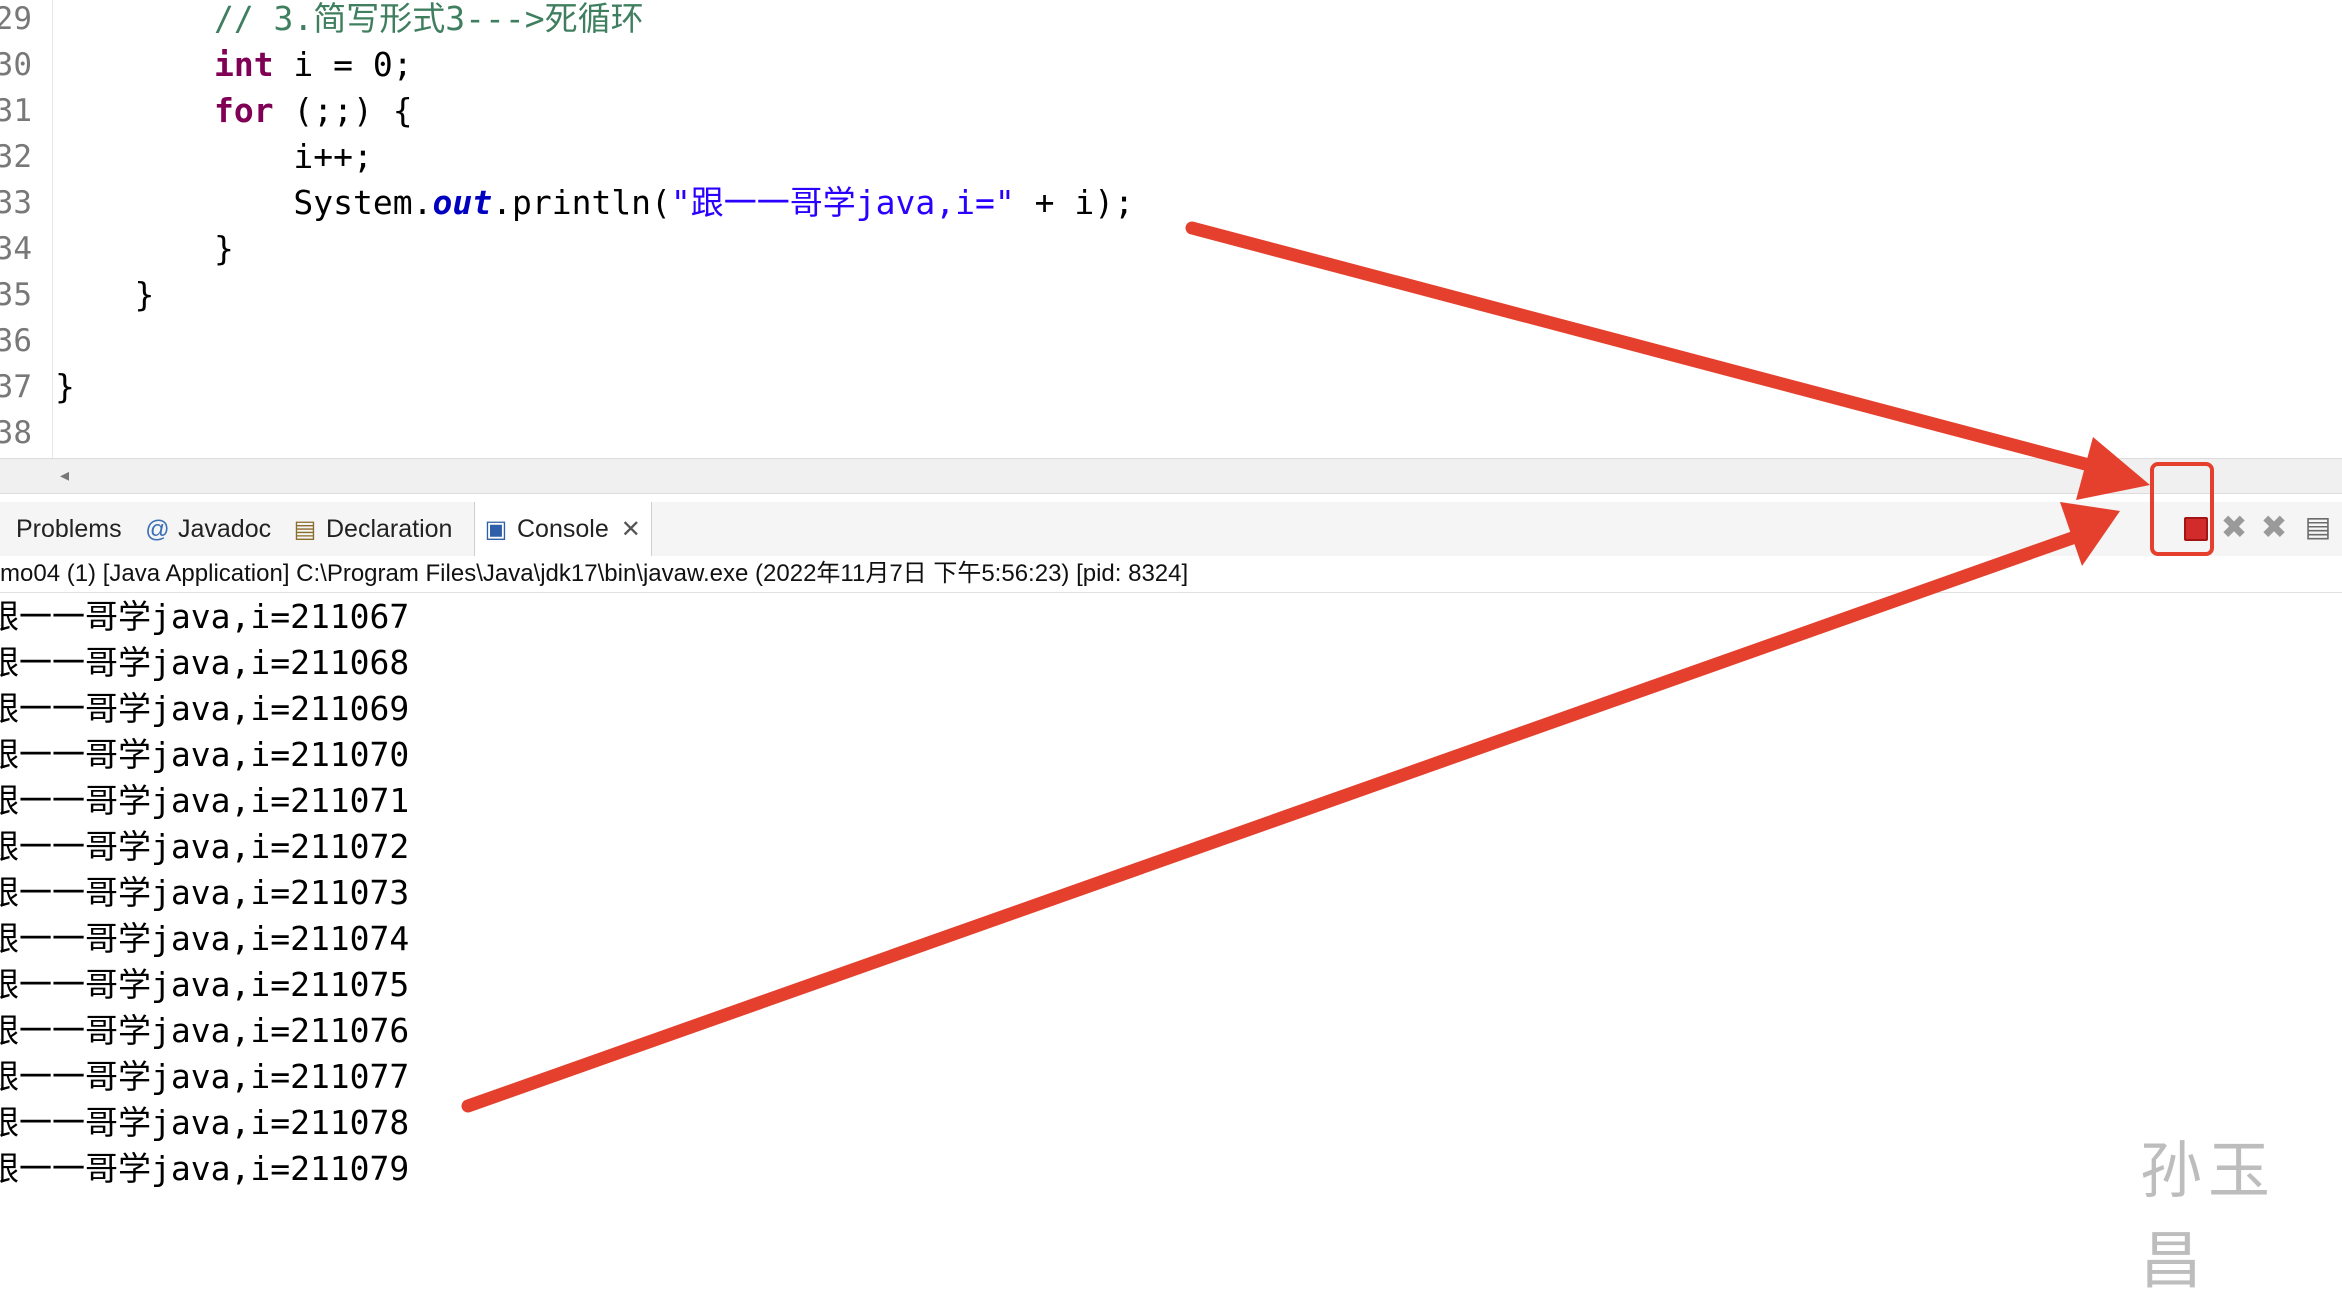 This screenshot has width=2342, height=1300. Describe the element at coordinates (16, 387) in the screenshot. I see `line-number: 37` at that location.